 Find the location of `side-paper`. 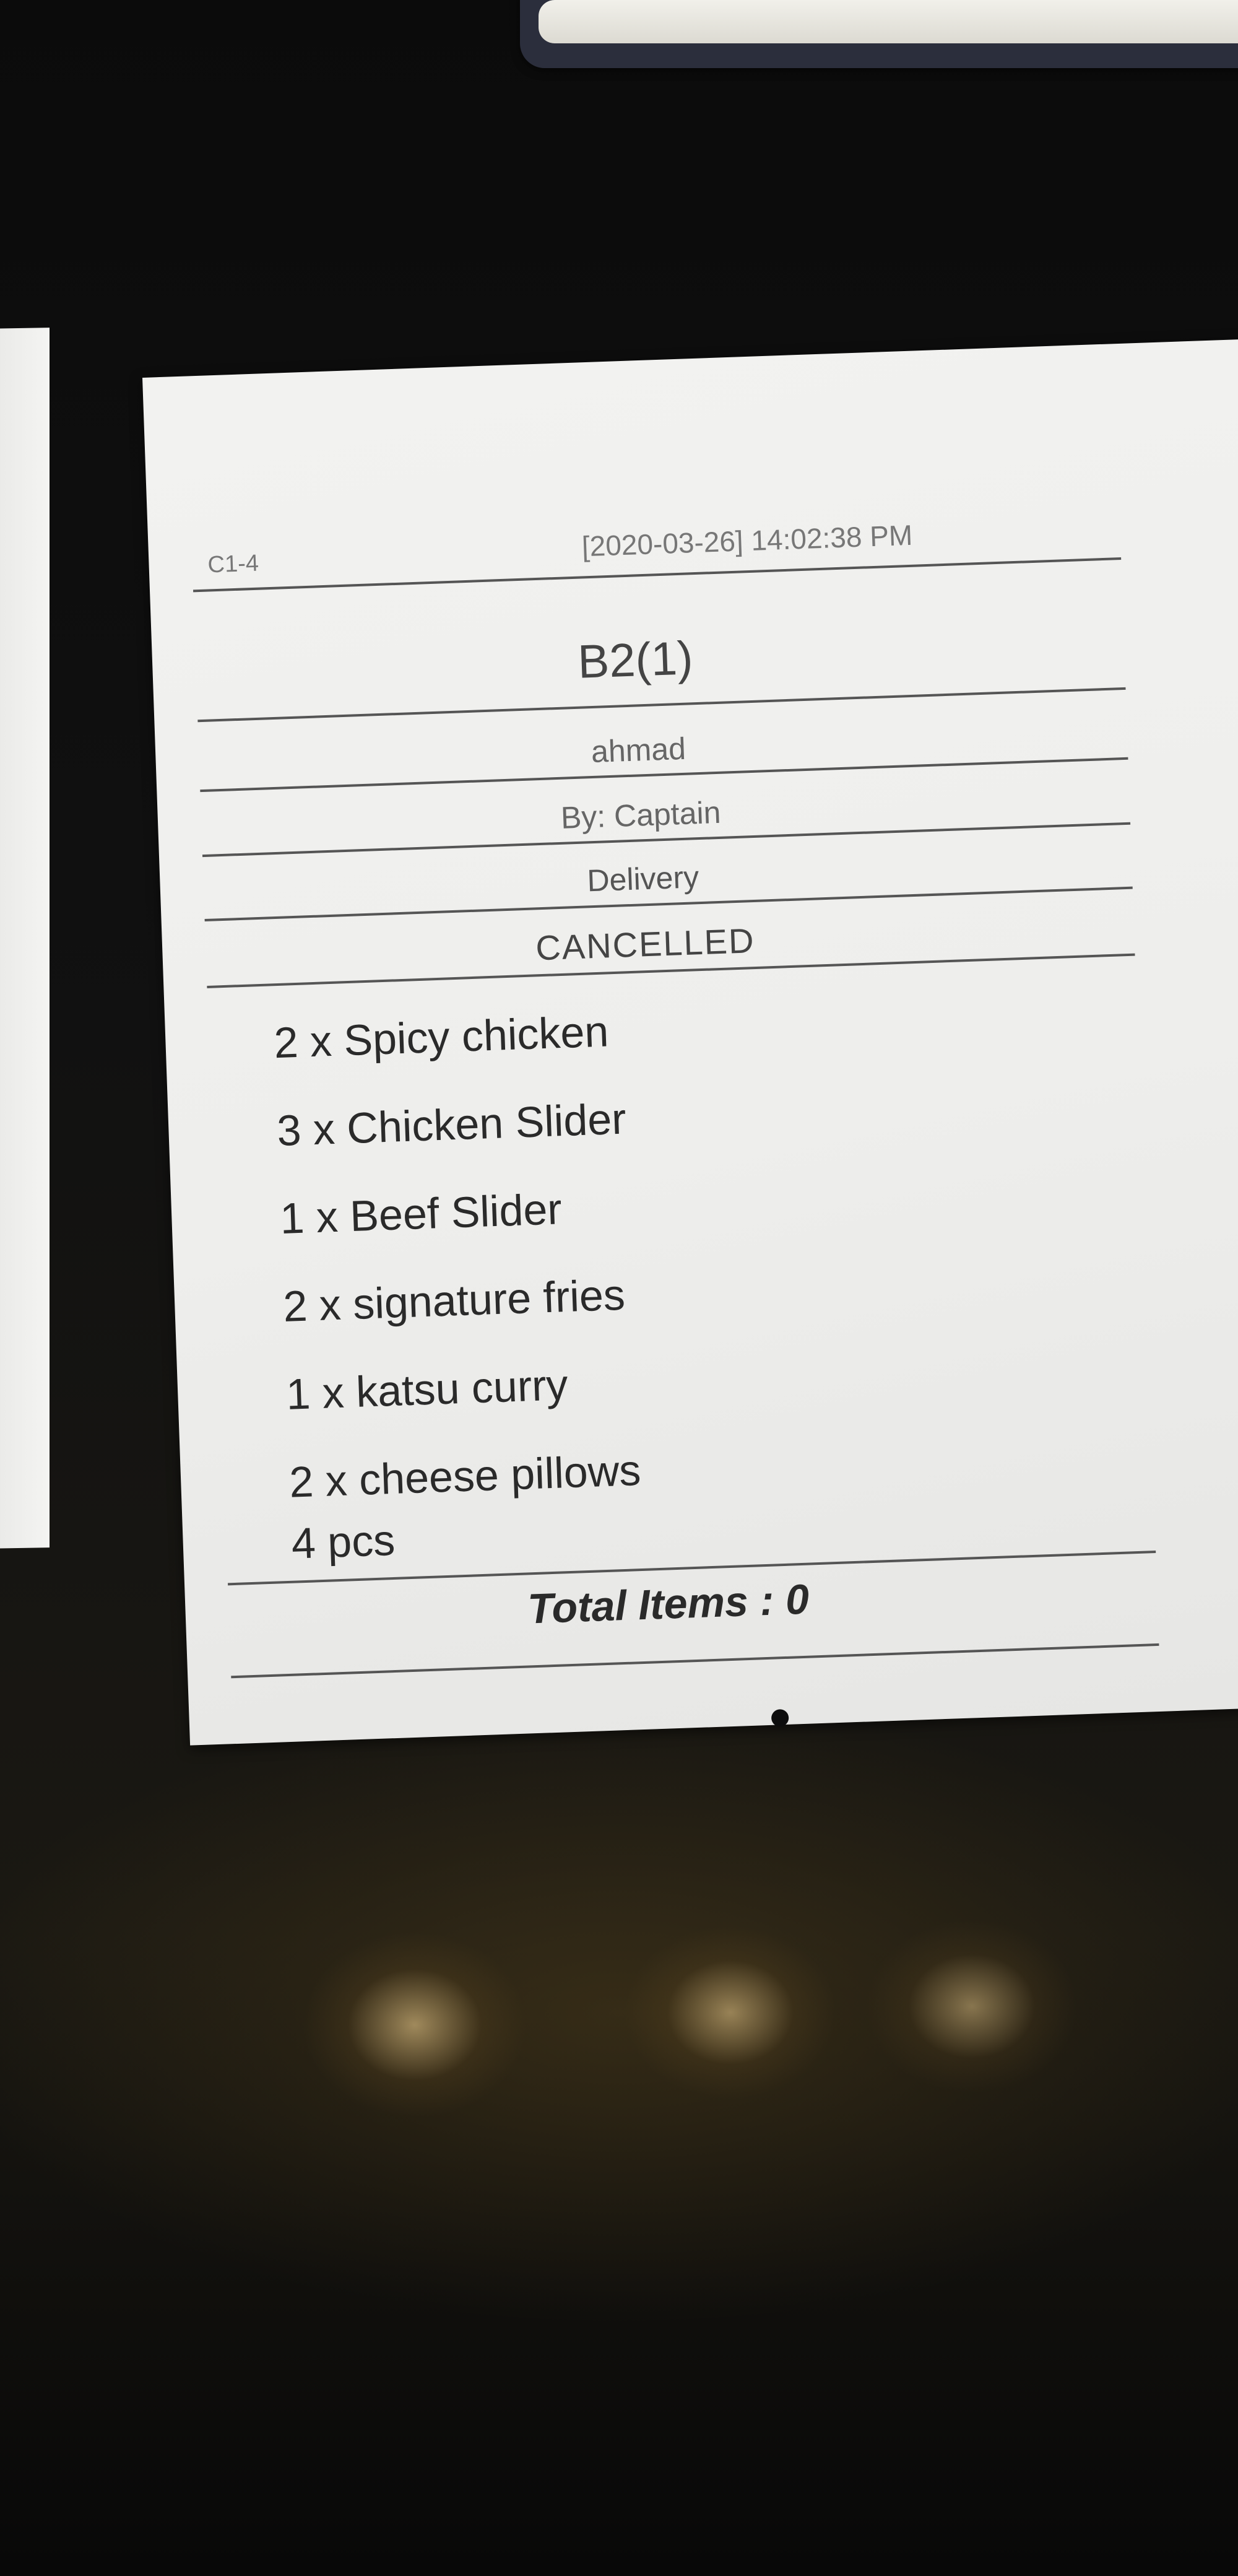

side-paper is located at coordinates (25, 938).